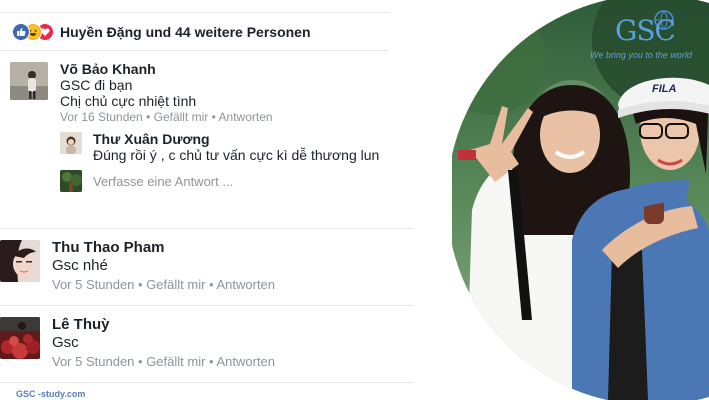 This screenshot has width=709, height=400. I want to click on comment-text-line-2: Chị chủ cực nhiệt tình, so click(128, 101).